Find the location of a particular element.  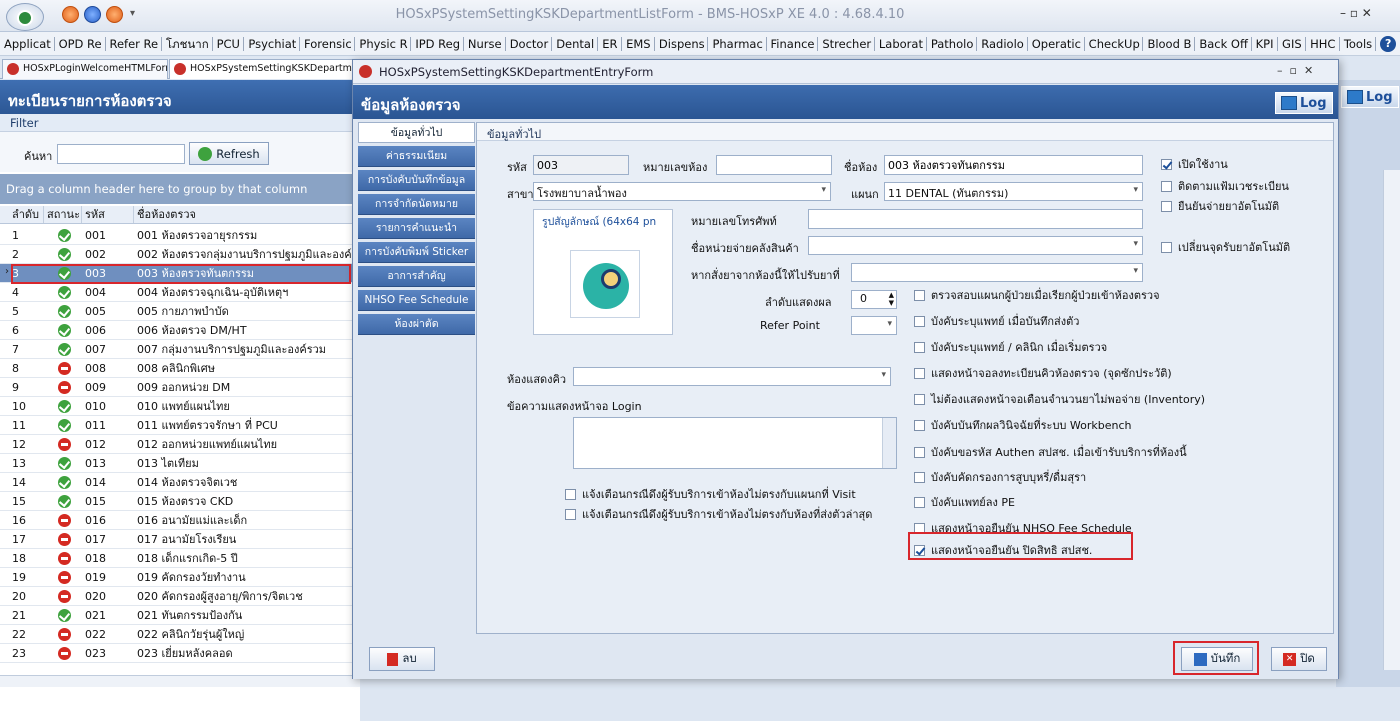

table-row: 19 019 019 คัดกรองวัยทำงาน is located at coordinates (180, 577).